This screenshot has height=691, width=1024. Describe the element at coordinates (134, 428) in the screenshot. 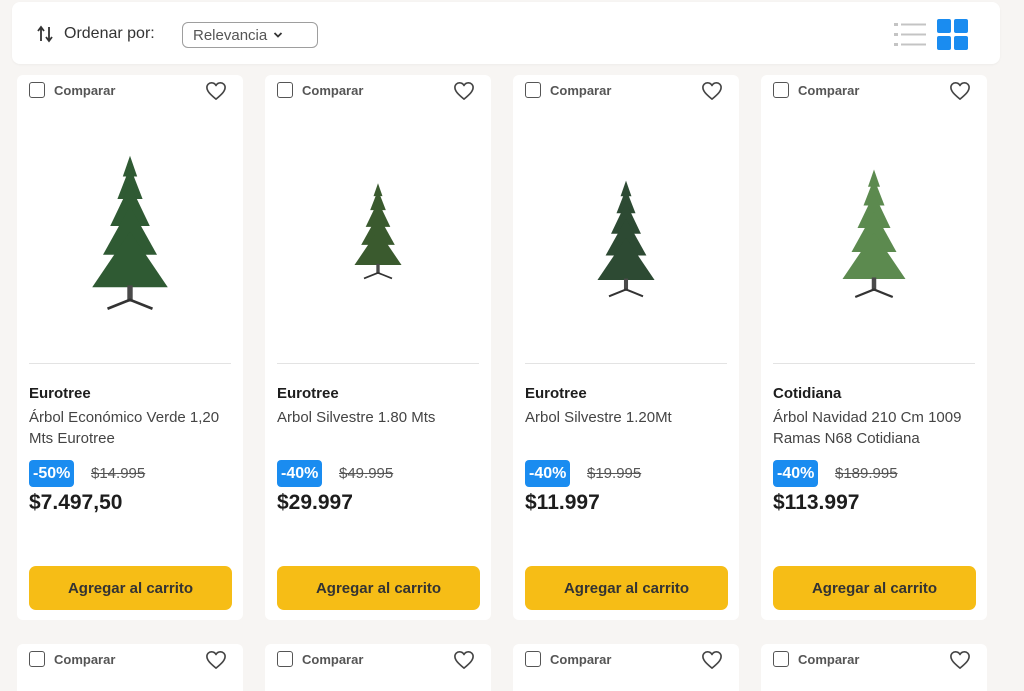

I see `product-name: Árbol Económico Verde 1,20 Mts Eurotree` at that location.